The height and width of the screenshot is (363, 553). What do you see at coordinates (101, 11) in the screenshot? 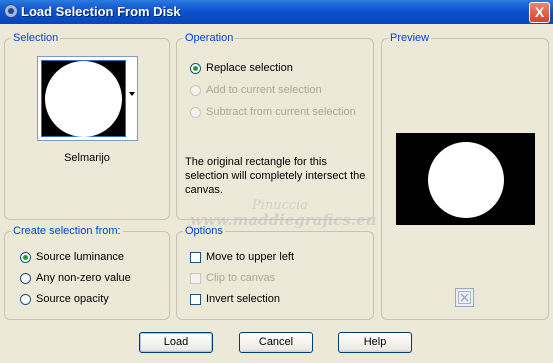
I see `window-title: Load Selection From Disk` at bounding box center [101, 11].